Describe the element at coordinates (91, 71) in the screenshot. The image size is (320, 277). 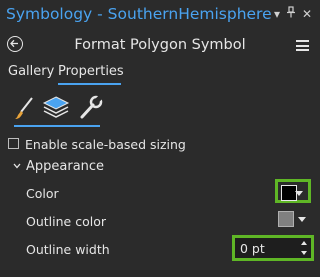
I see `tab-properties: Properties` at that location.